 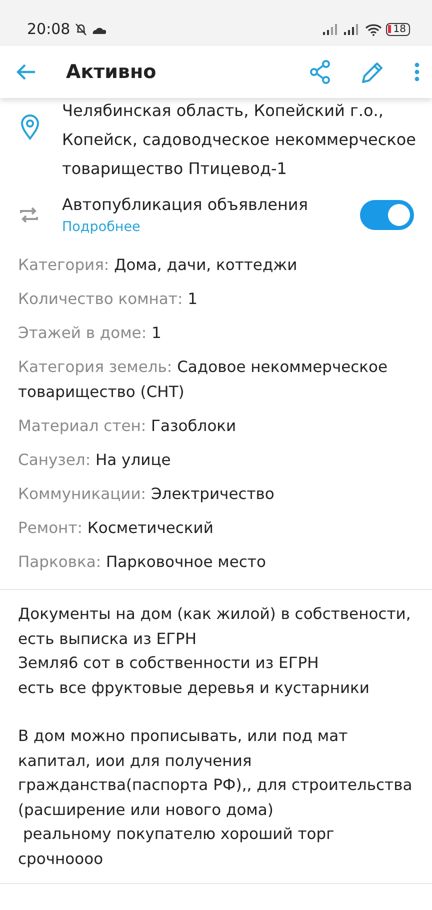 What do you see at coordinates (372, 72) in the screenshot?
I see `edit-pencil-icon` at bounding box center [372, 72].